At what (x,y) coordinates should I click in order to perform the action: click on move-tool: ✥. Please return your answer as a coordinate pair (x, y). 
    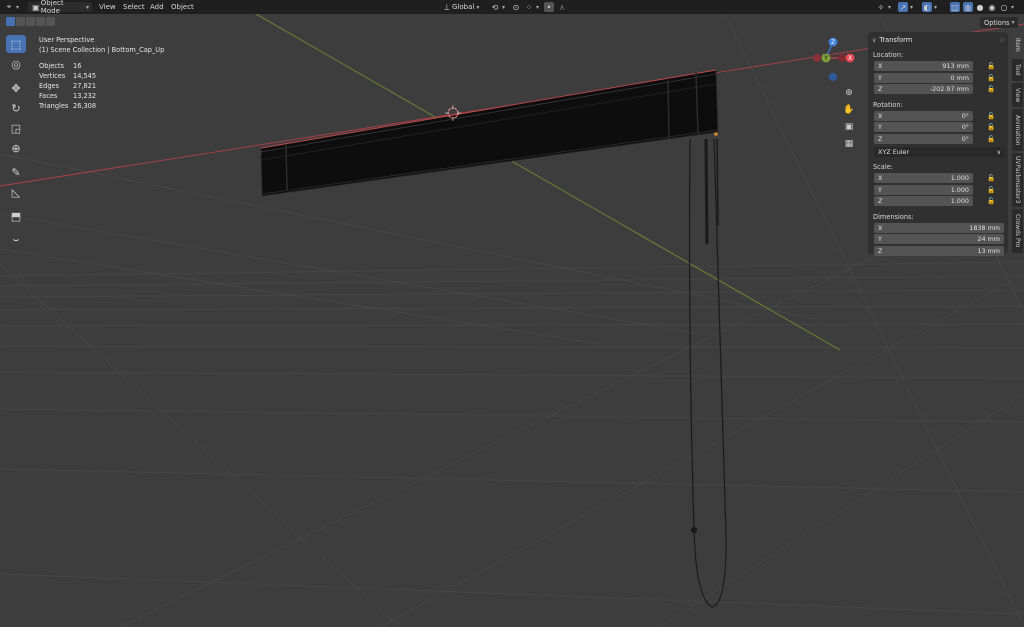
    Looking at the image, I should click on (16, 88).